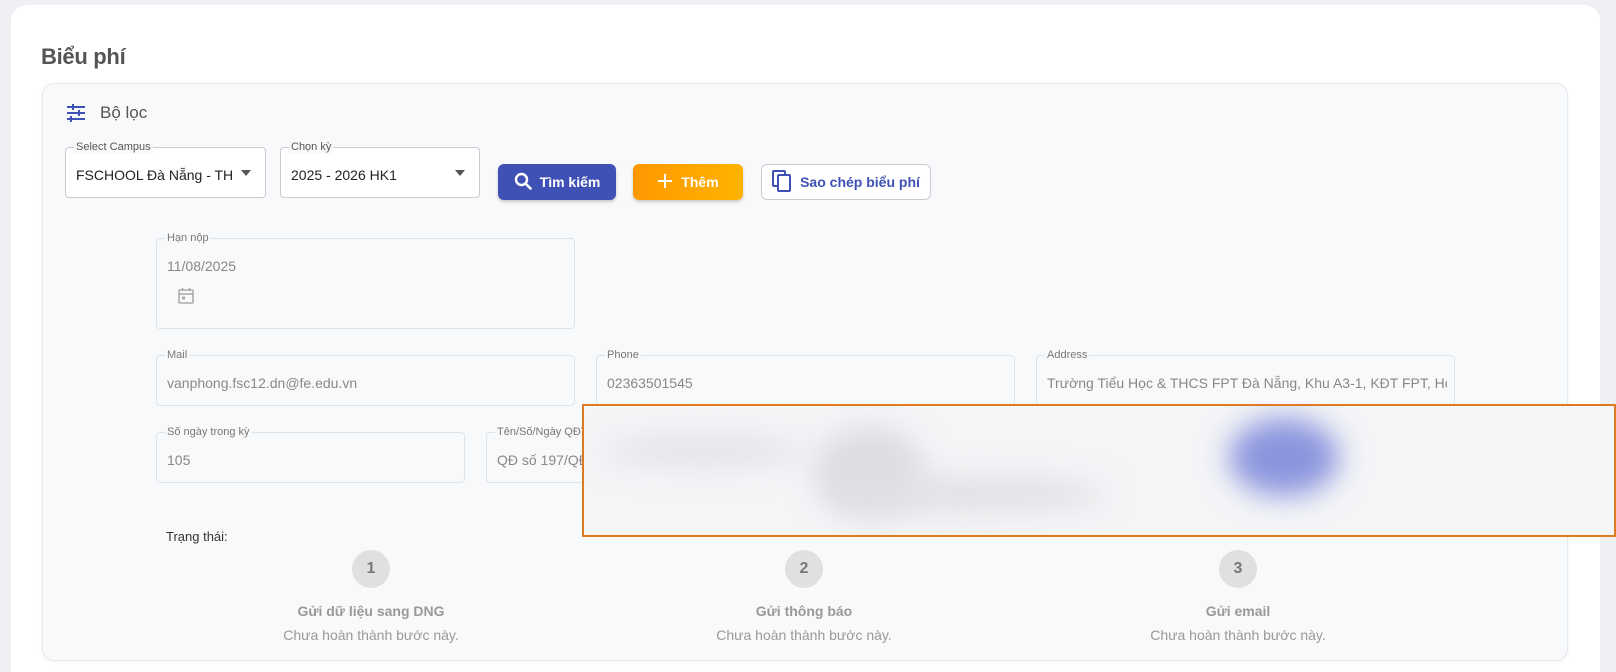  What do you see at coordinates (188, 238) in the screenshot?
I see `deadline-label: Hạn nộp` at bounding box center [188, 238].